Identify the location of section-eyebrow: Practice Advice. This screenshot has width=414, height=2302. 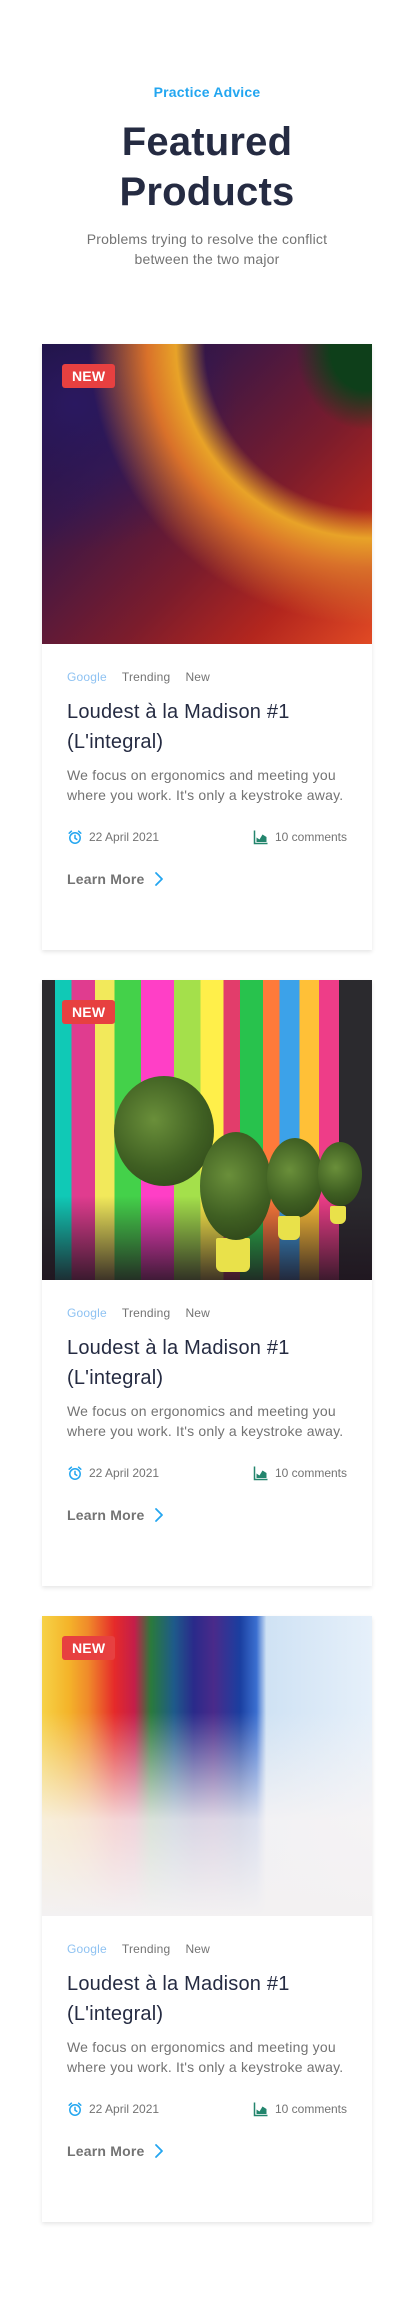
(207, 92).